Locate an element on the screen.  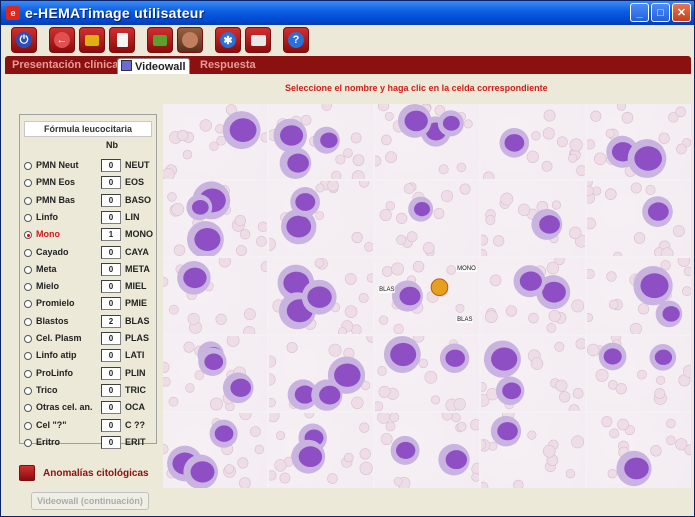
formula-row: Mono 1 MONO is located at coordinates (90, 235).